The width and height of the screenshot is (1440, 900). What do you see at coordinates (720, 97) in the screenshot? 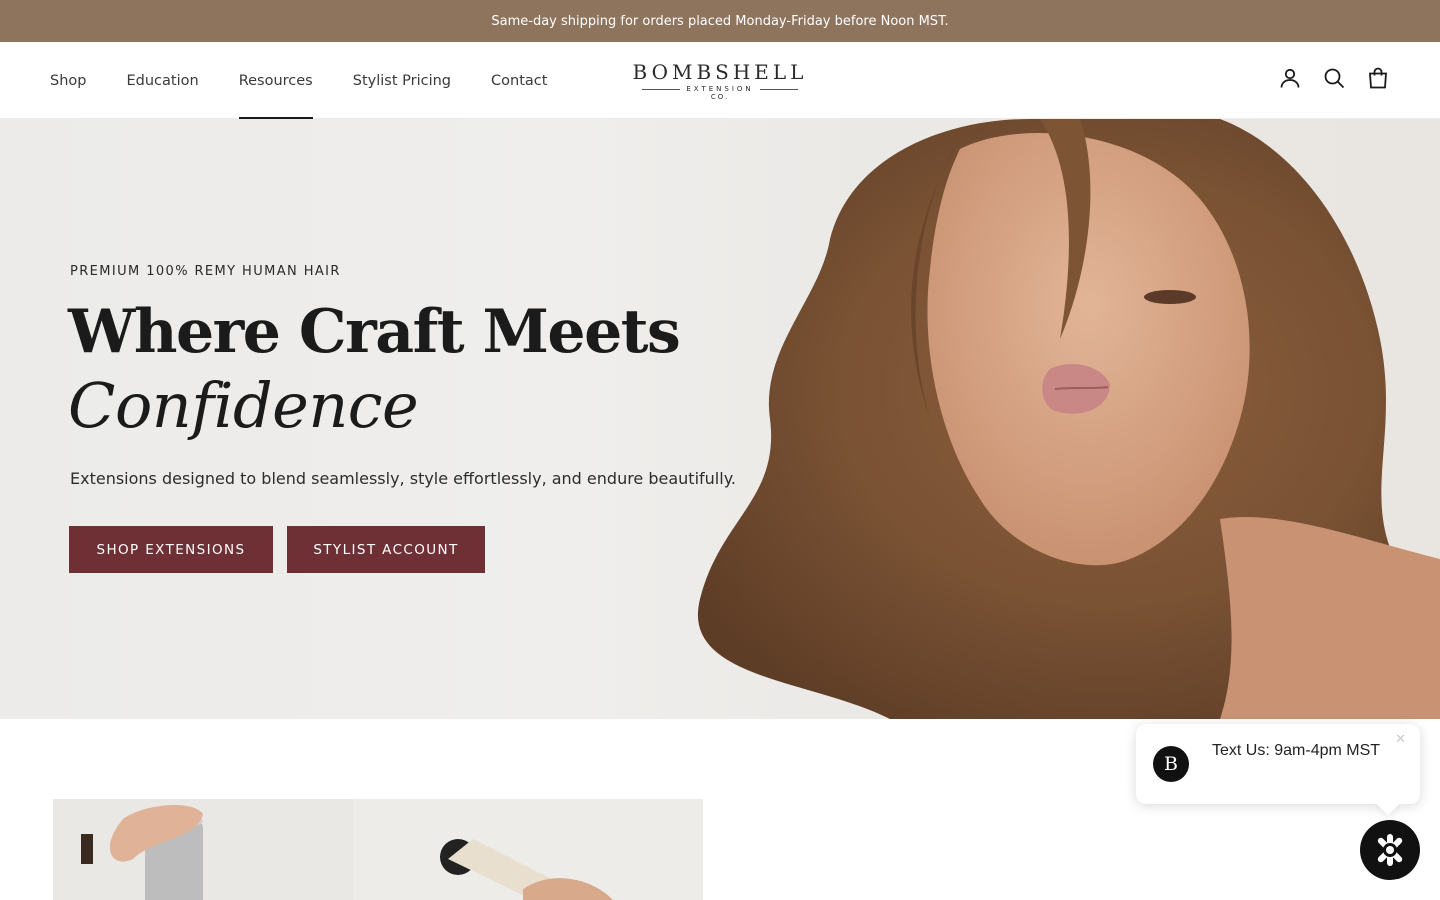
I see `logo-co-text: CO.` at bounding box center [720, 97].